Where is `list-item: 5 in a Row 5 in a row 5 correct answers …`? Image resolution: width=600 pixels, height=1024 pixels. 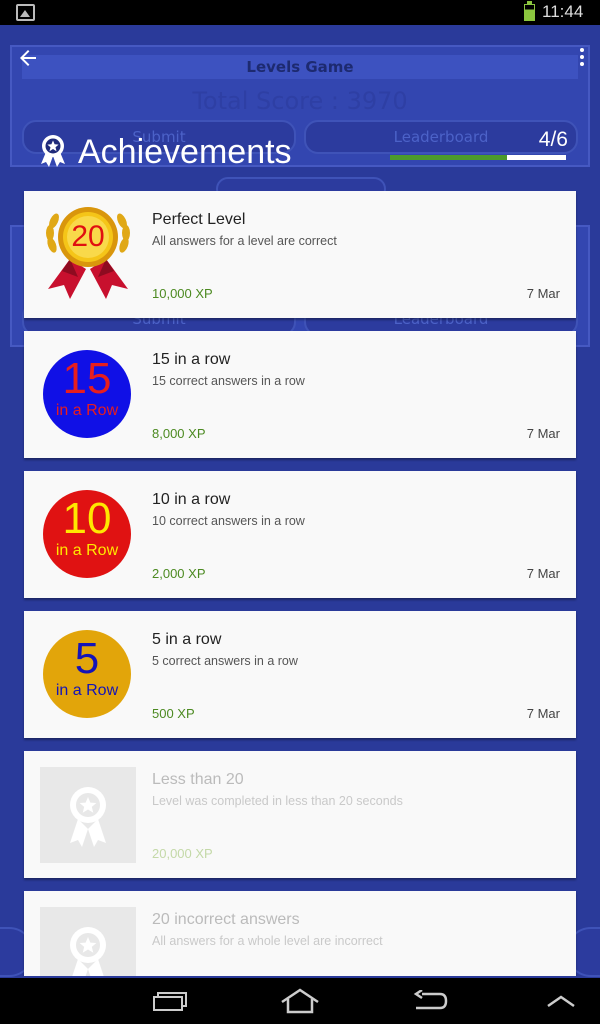
list-item: 5 in a Row 5 in a row 5 correct answers … is located at coordinates (300, 674).